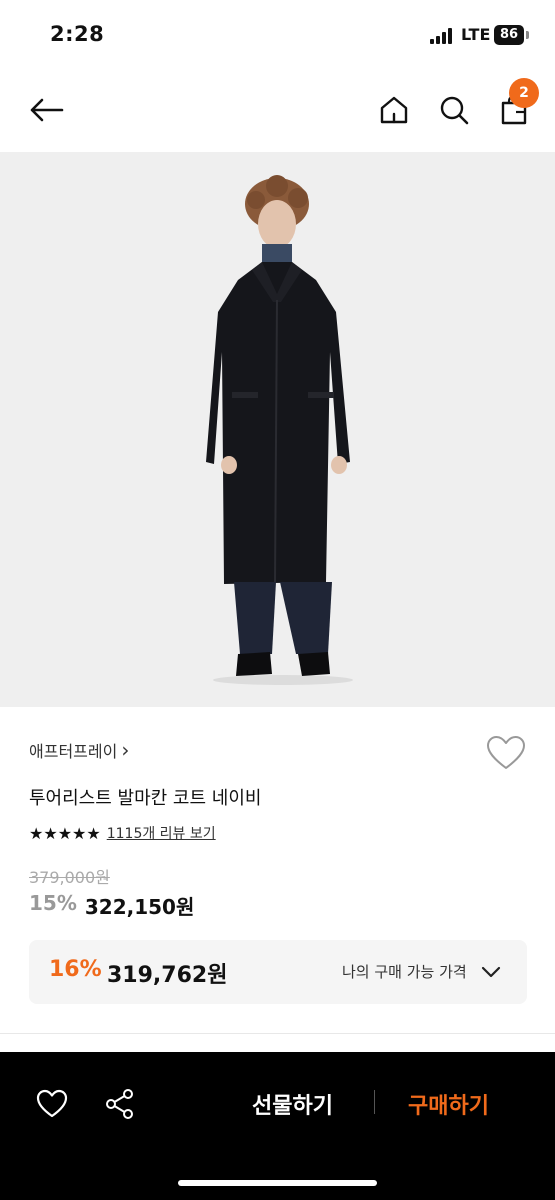 The width and height of the screenshot is (555, 1200). I want to click on member-discount-rate: 16%, so click(75, 969).